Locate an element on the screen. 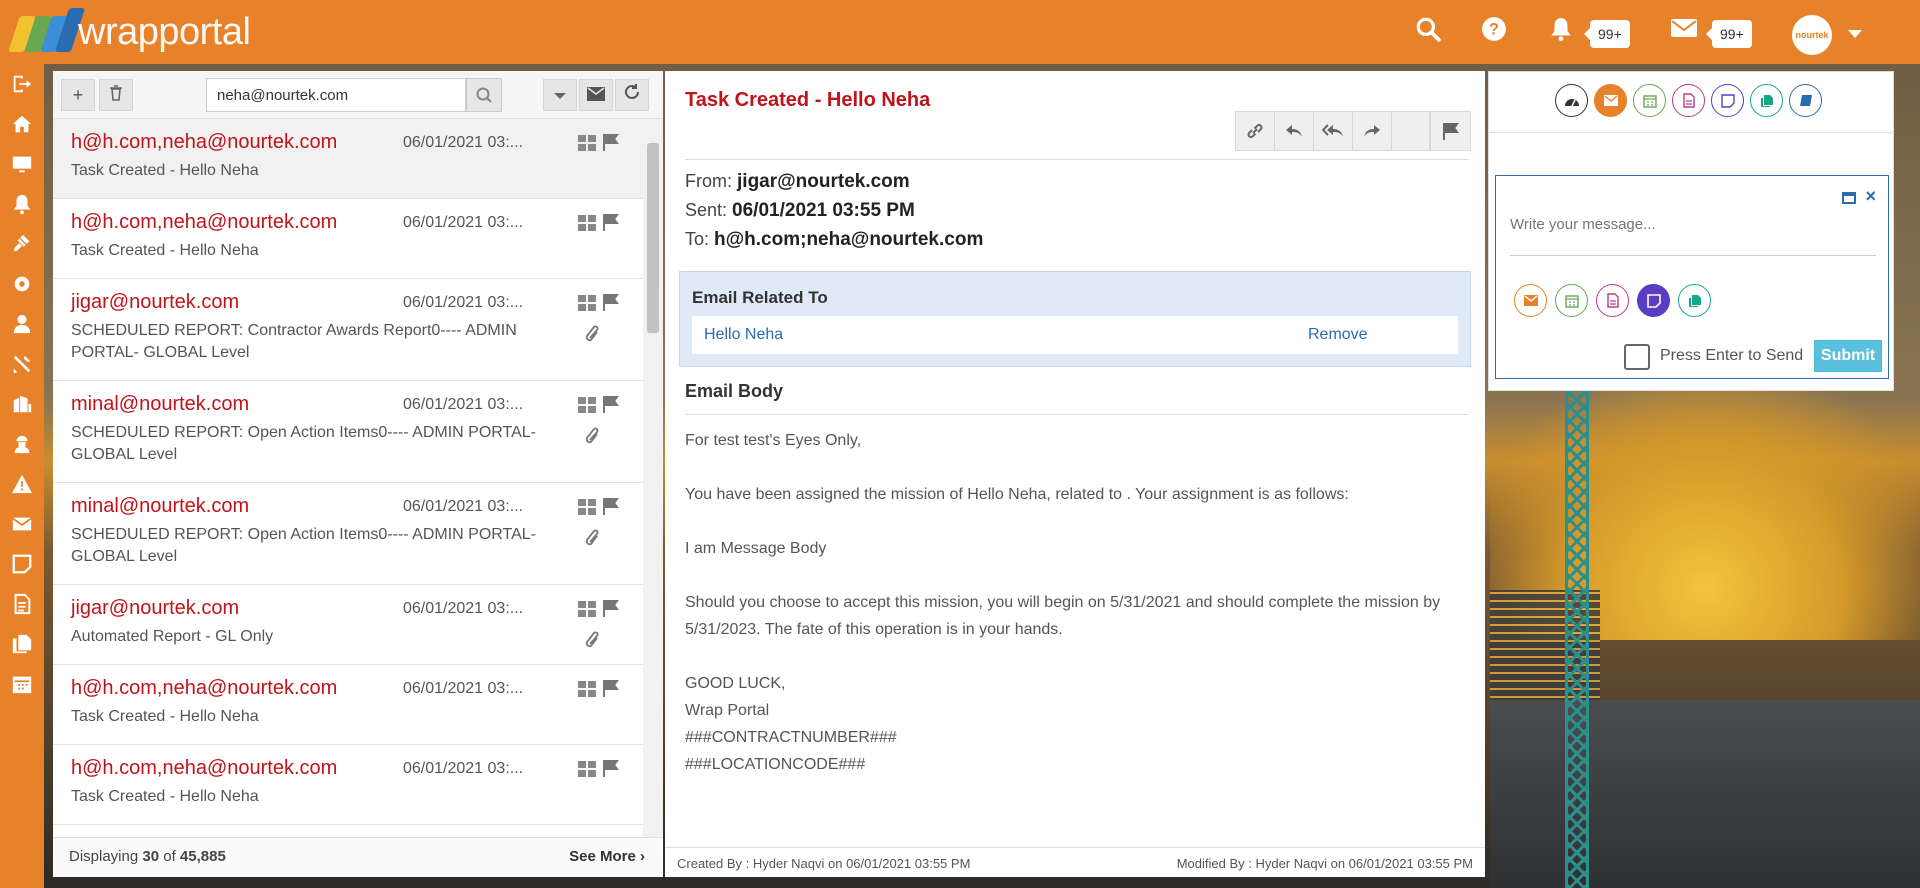 The height and width of the screenshot is (888, 1920). list-item-sender: minal@nourtek.com is located at coordinates (160, 404).